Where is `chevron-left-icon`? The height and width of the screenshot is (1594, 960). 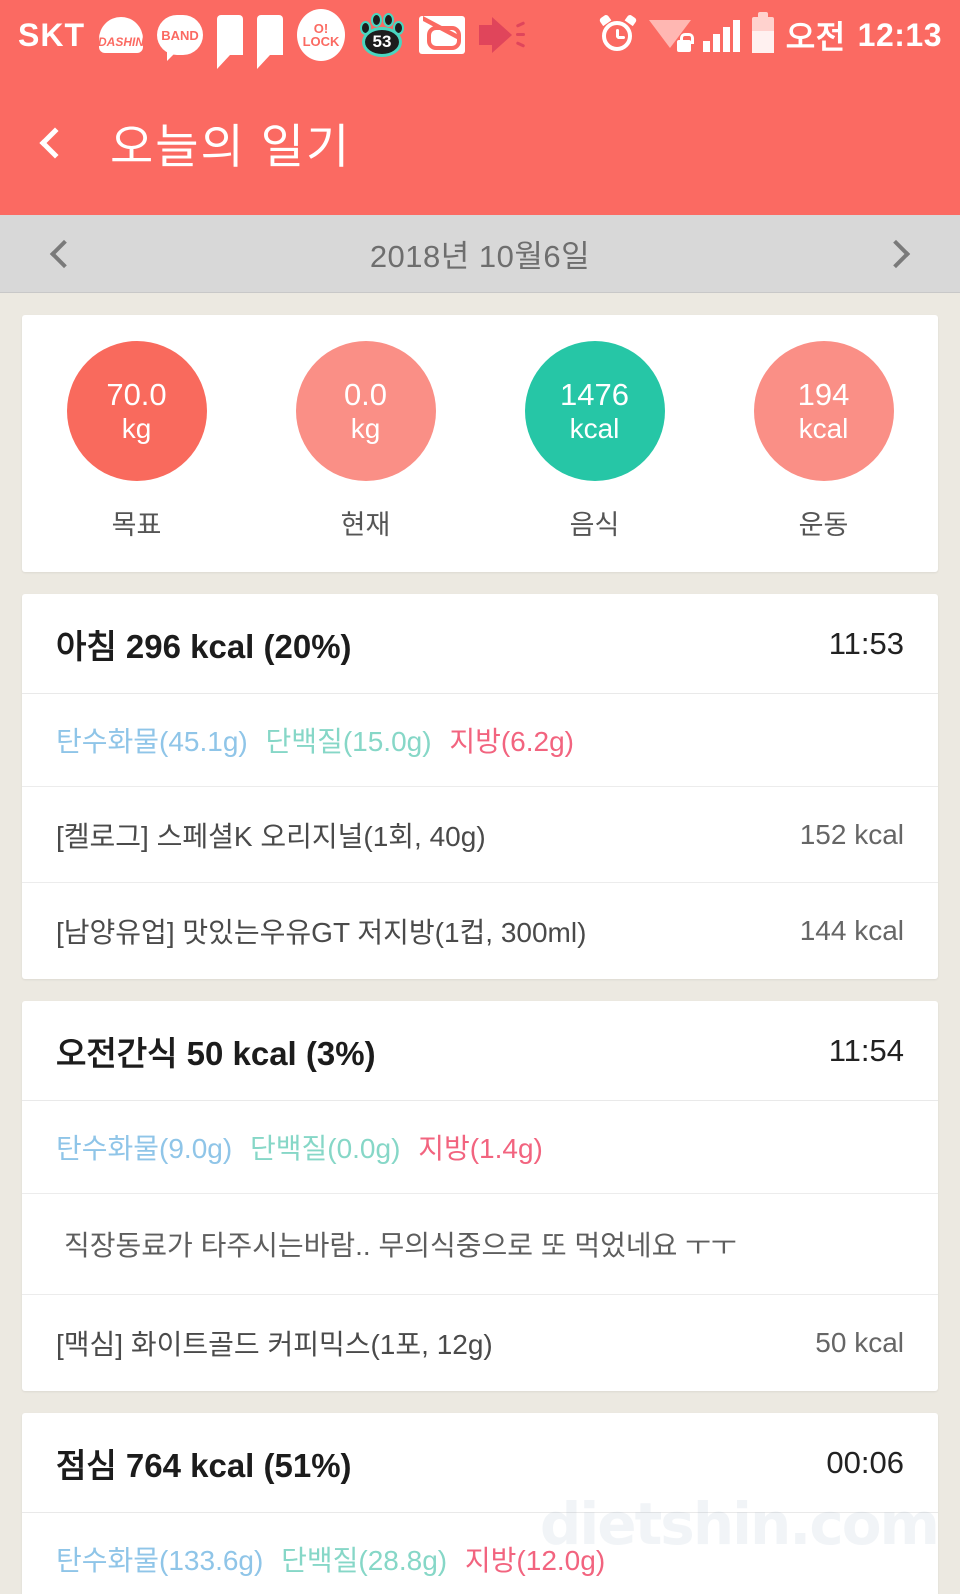 chevron-left-icon is located at coordinates (64, 253).